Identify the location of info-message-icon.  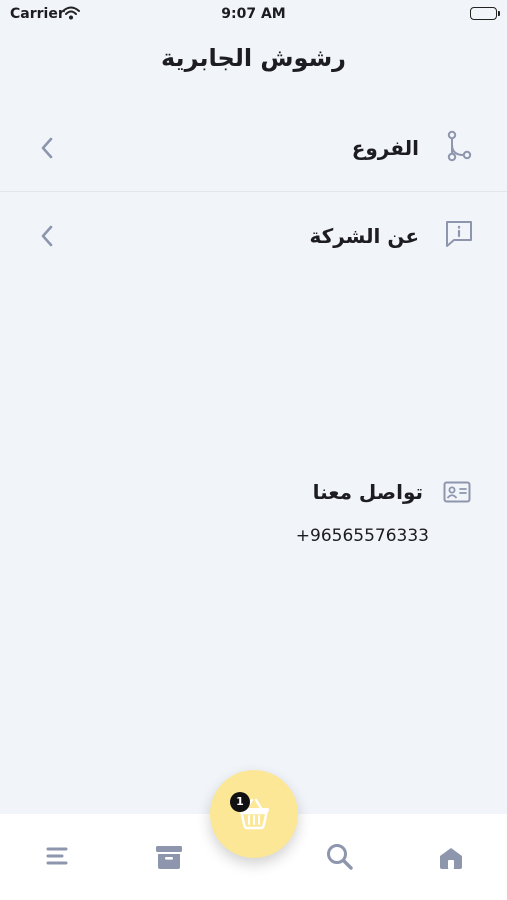
(459, 234).